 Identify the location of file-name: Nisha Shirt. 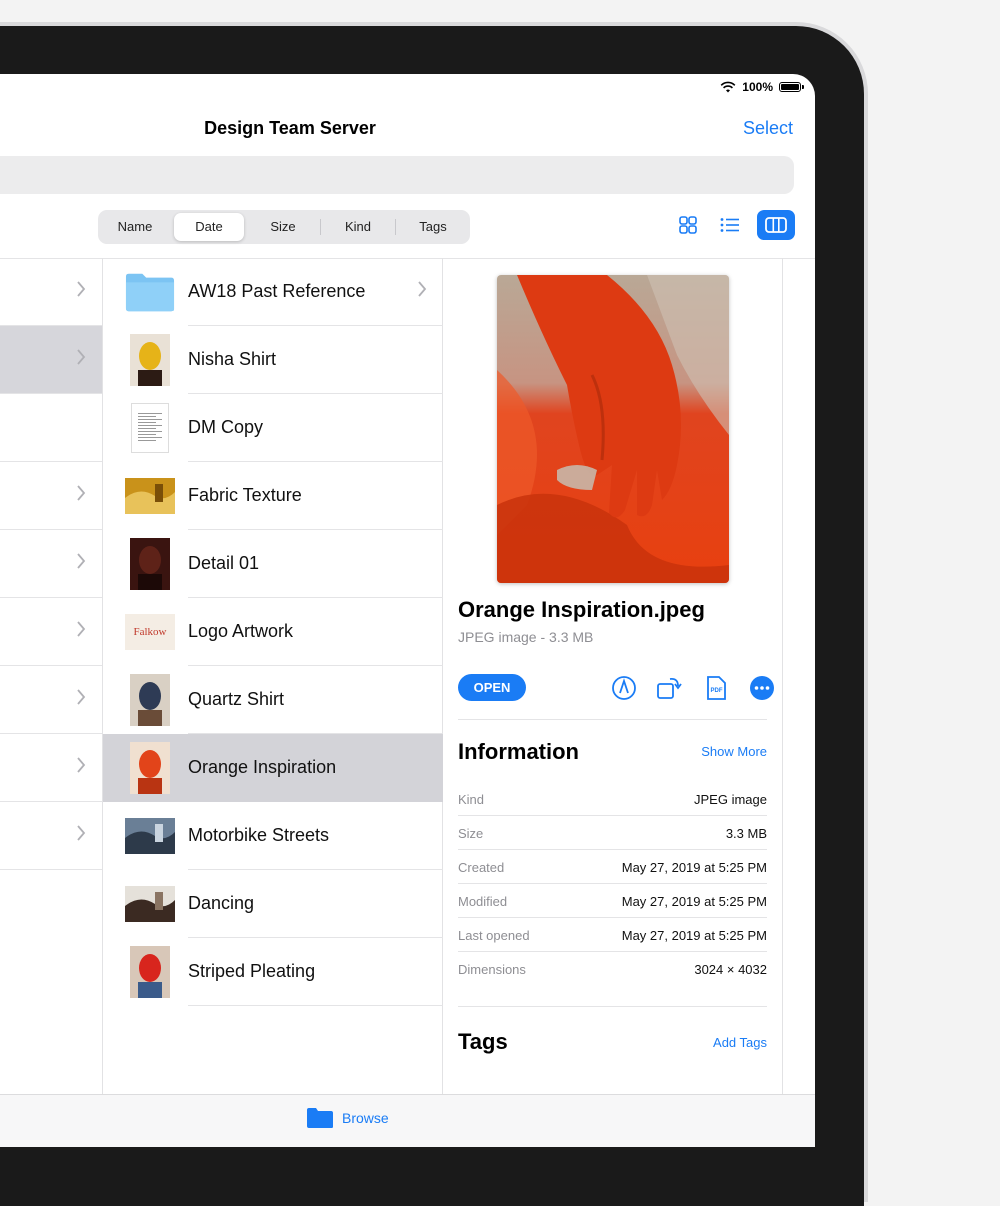
(232, 359).